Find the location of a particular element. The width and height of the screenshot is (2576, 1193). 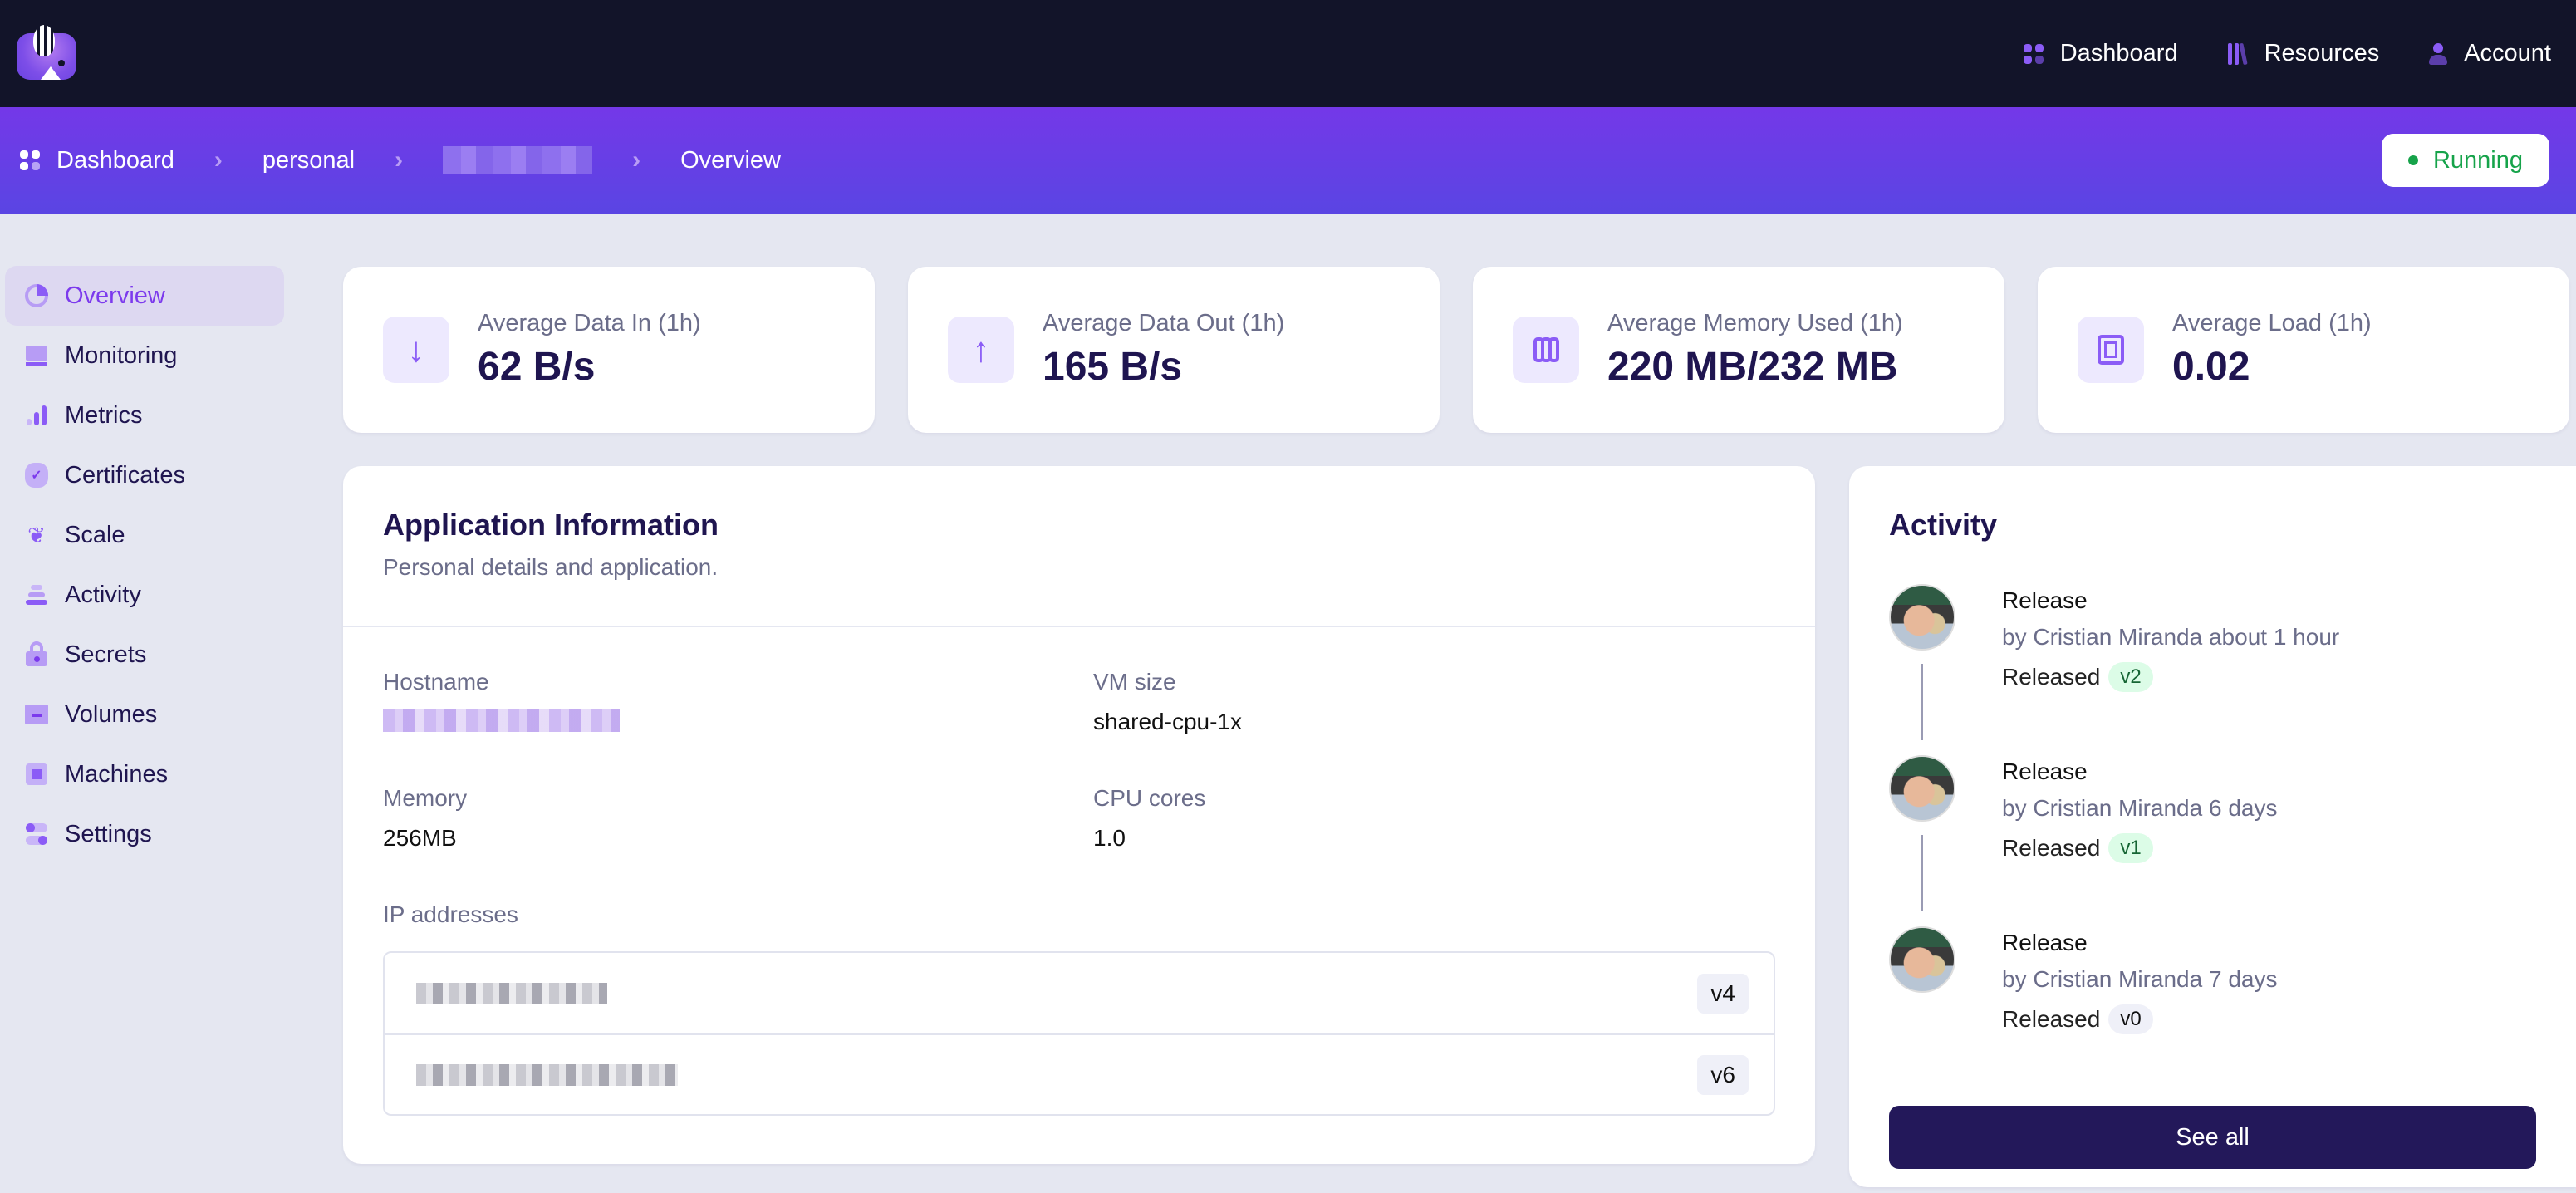

stat-card-memory: Average Memory Used (1h) 220 MB/232 MB is located at coordinates (1738, 350).